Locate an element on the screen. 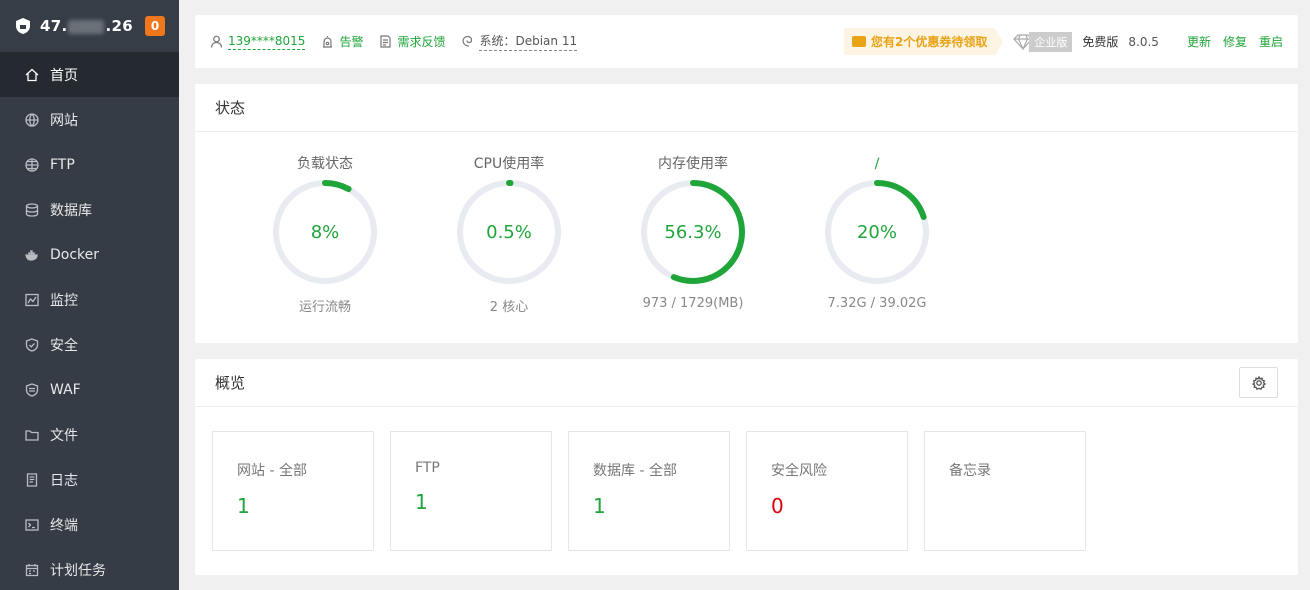 Image resolution: width=1310 pixels, height=590 pixels. log-icon is located at coordinates (32, 480).